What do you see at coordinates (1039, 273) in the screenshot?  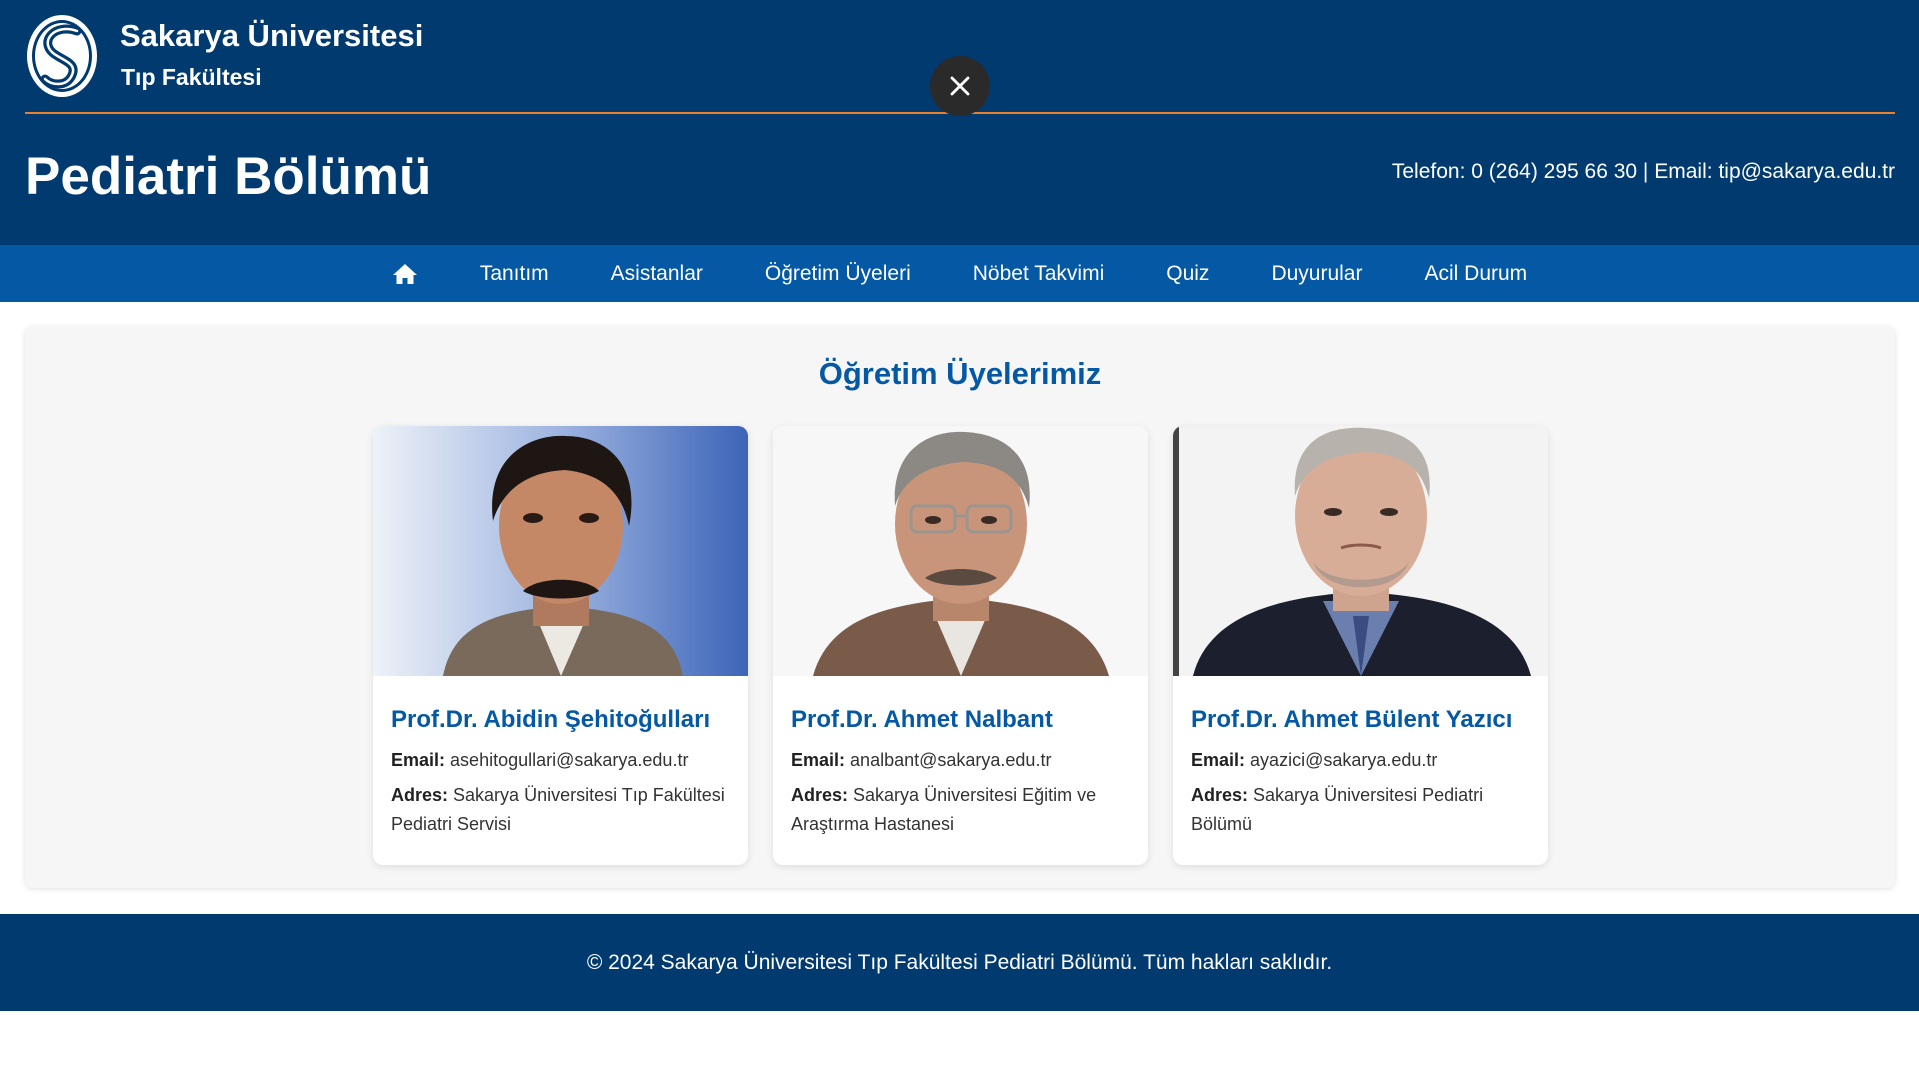 I see `nav-item-nobet-takvimi: Nöbet Takvimi` at bounding box center [1039, 273].